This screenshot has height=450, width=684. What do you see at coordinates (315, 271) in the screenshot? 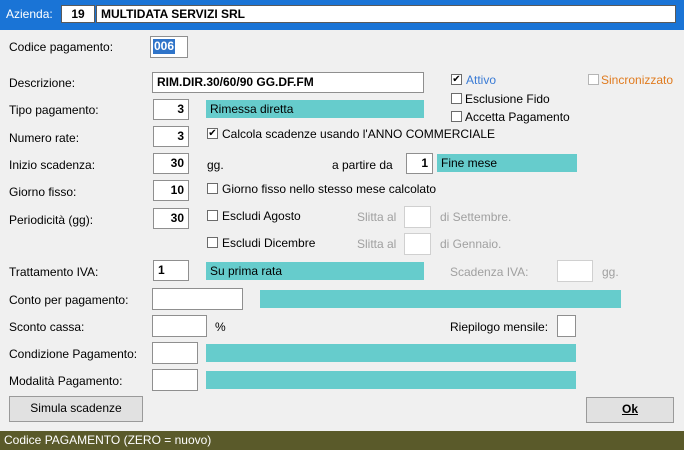
I see `trattamento-iva-desc: Su prima rata` at bounding box center [315, 271].